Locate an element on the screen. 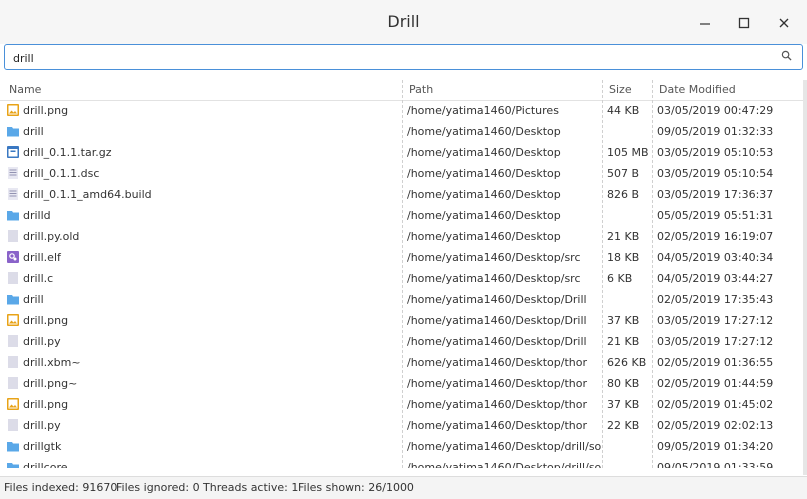  file-date-modified: 09/05/2019 01:33:59 is located at coordinates (715, 464).